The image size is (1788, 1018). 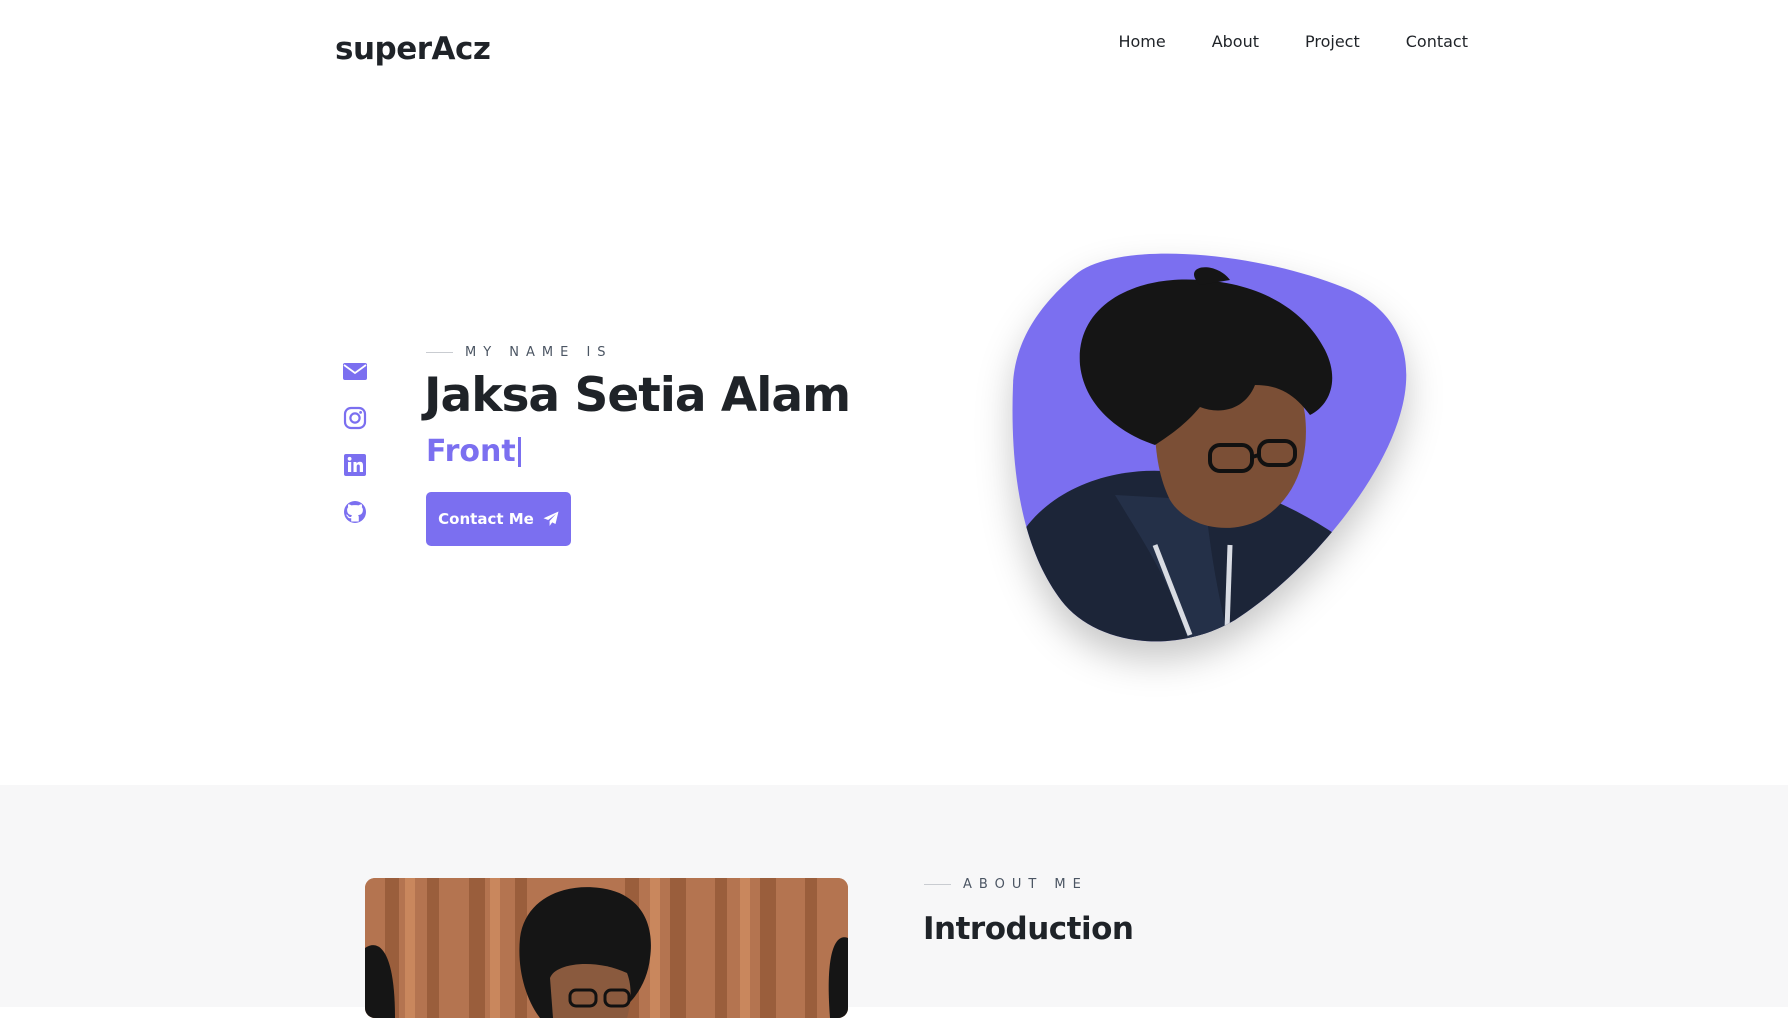 I want to click on envelope-icon, so click(x=355, y=371).